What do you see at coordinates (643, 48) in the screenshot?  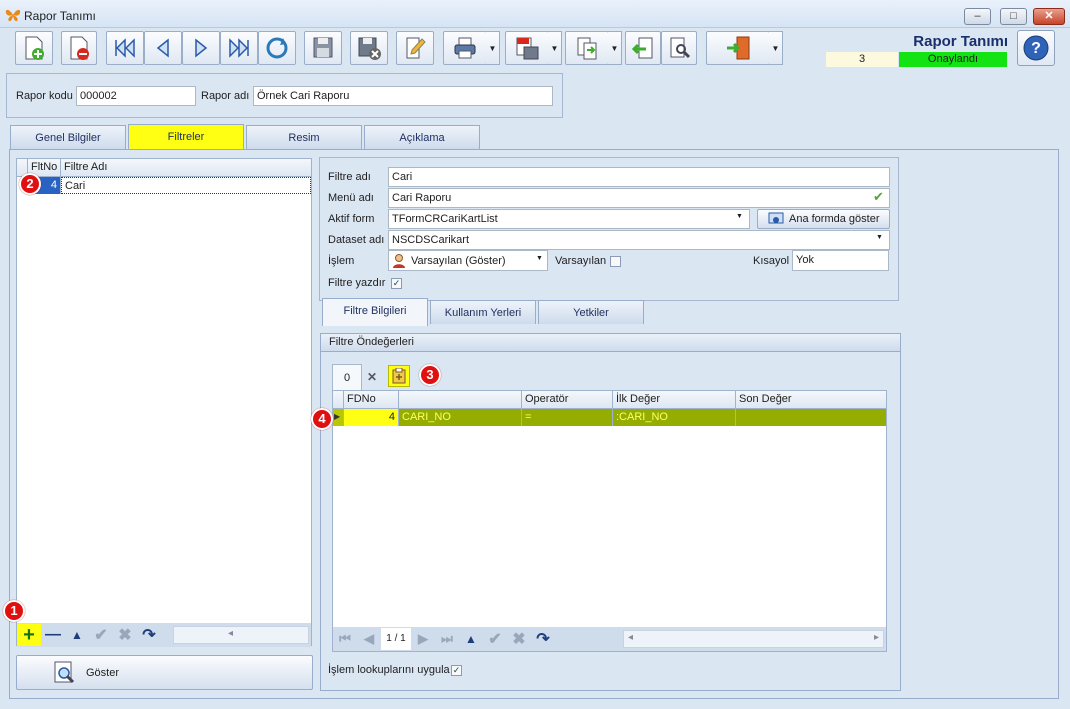 I see `import-button` at bounding box center [643, 48].